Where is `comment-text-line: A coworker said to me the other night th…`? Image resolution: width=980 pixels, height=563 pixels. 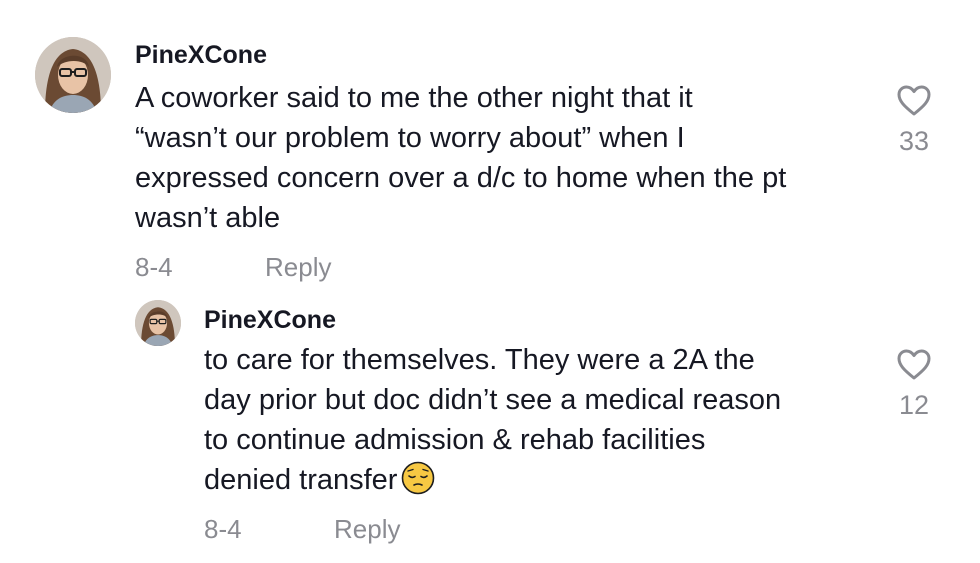
comment-text-line: A coworker said to me the other night th… is located at coordinates (414, 98).